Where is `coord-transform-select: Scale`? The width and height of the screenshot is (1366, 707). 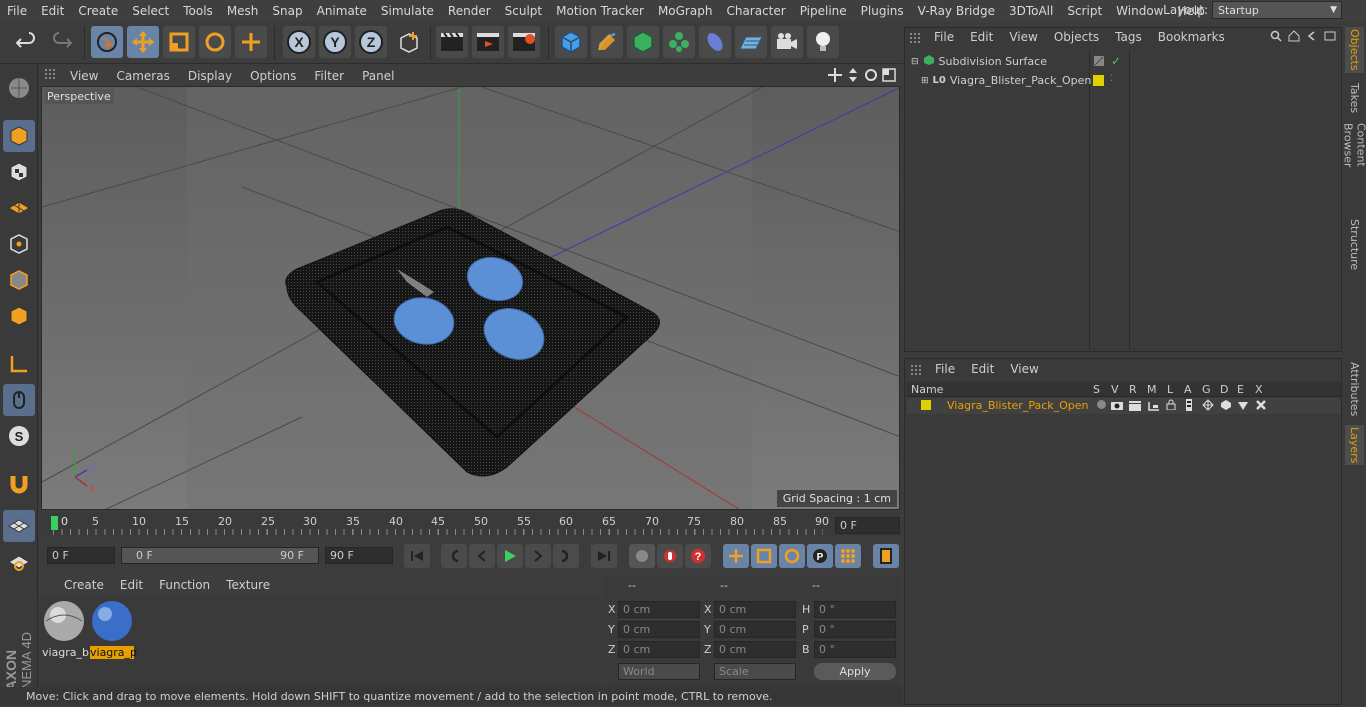 coord-transform-select: Scale is located at coordinates (755, 671).